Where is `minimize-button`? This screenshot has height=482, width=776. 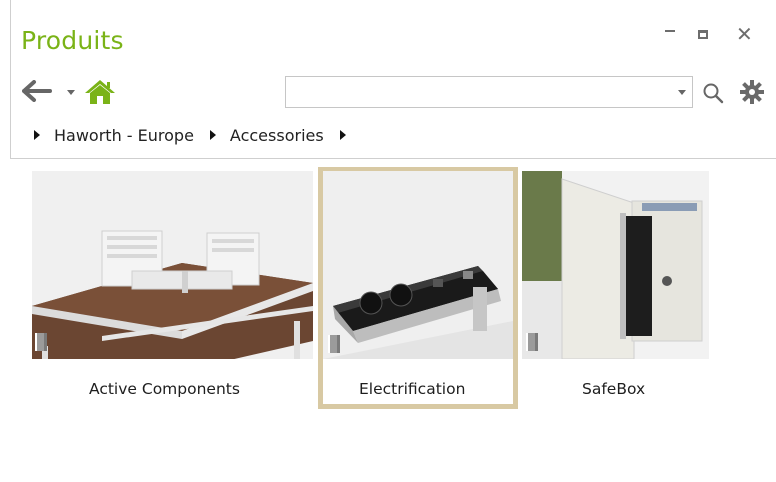 minimize-button is located at coordinates (670, 31).